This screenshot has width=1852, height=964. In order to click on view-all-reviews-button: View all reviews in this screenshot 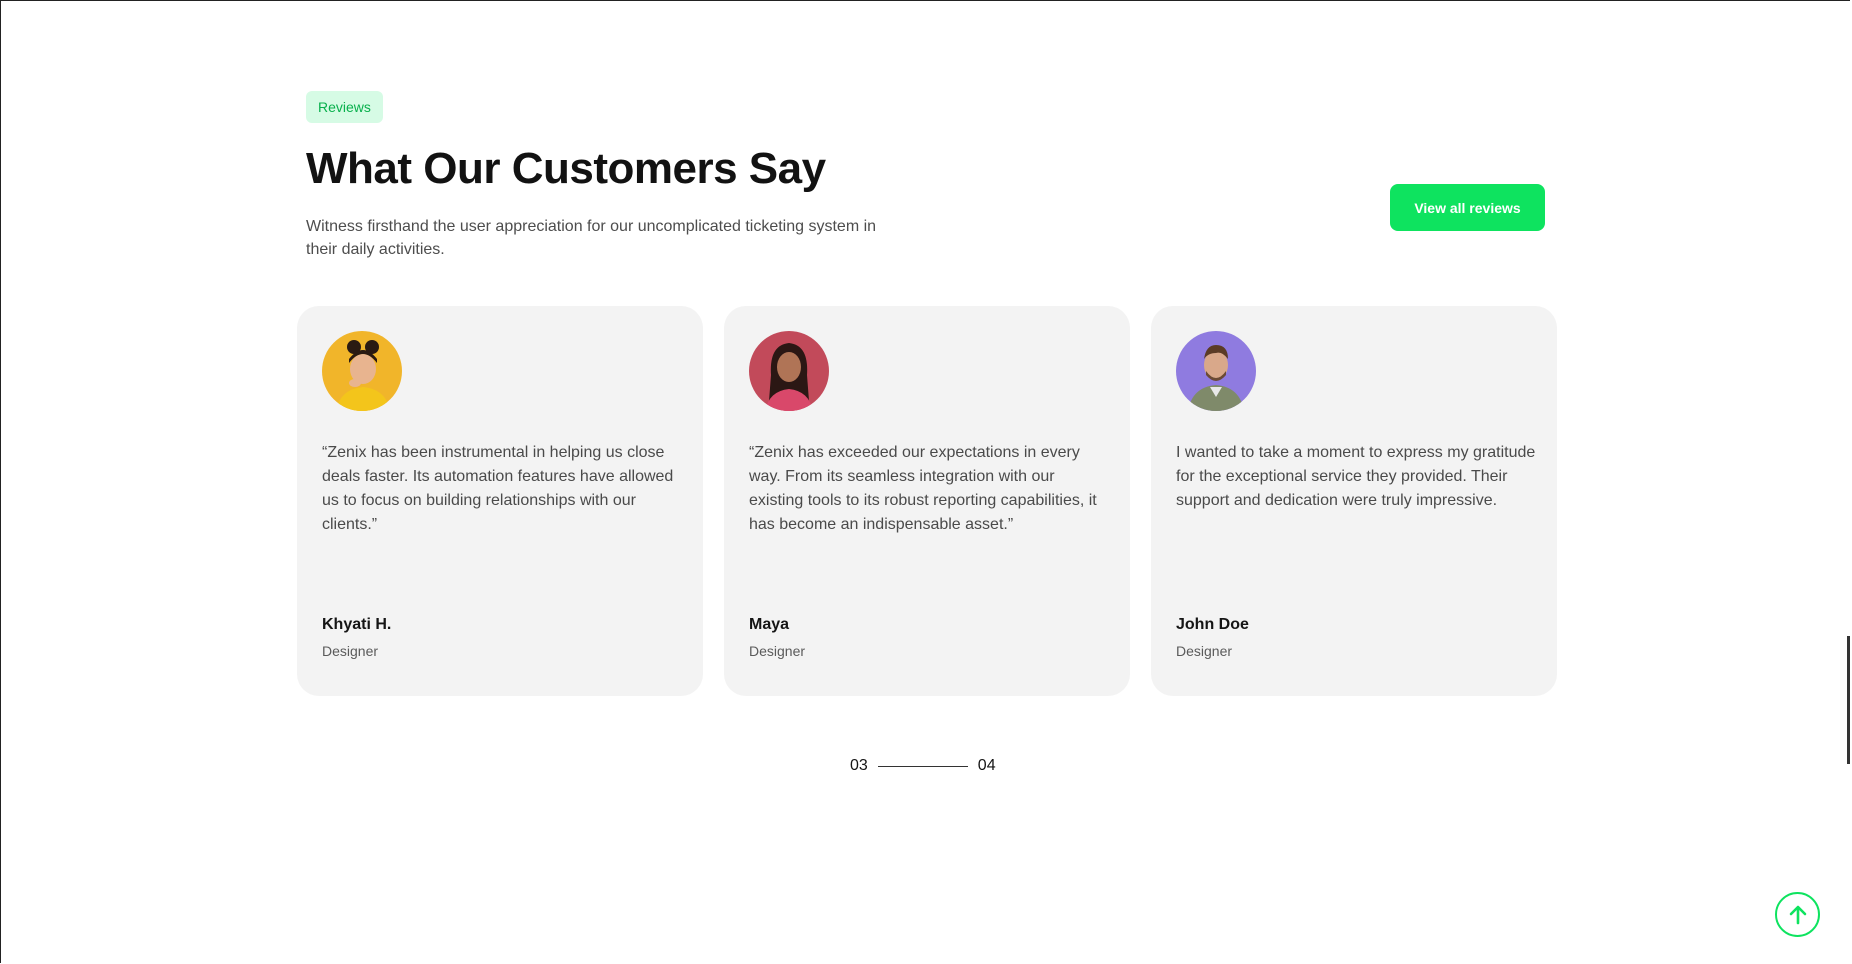, I will do `click(1467, 207)`.